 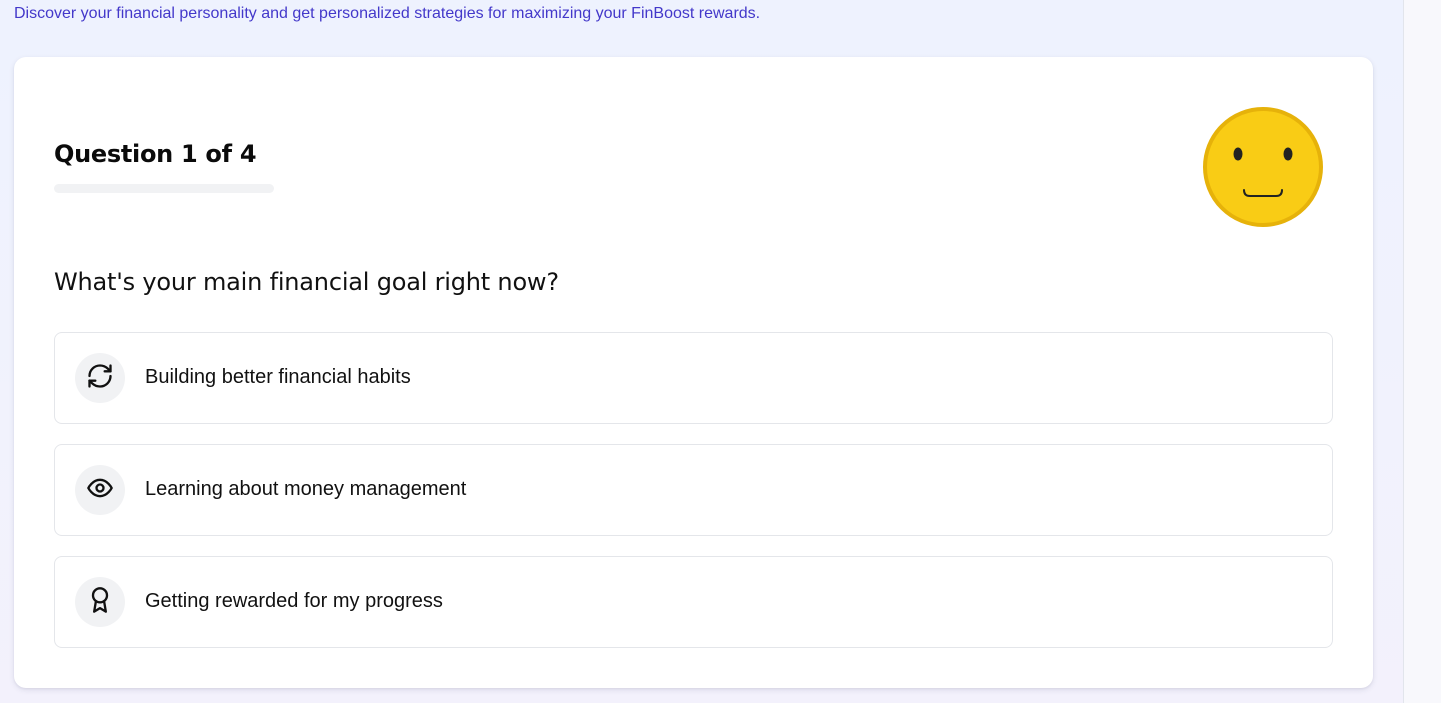 I want to click on option-building-habits: Building better financial habits, so click(x=693, y=378).